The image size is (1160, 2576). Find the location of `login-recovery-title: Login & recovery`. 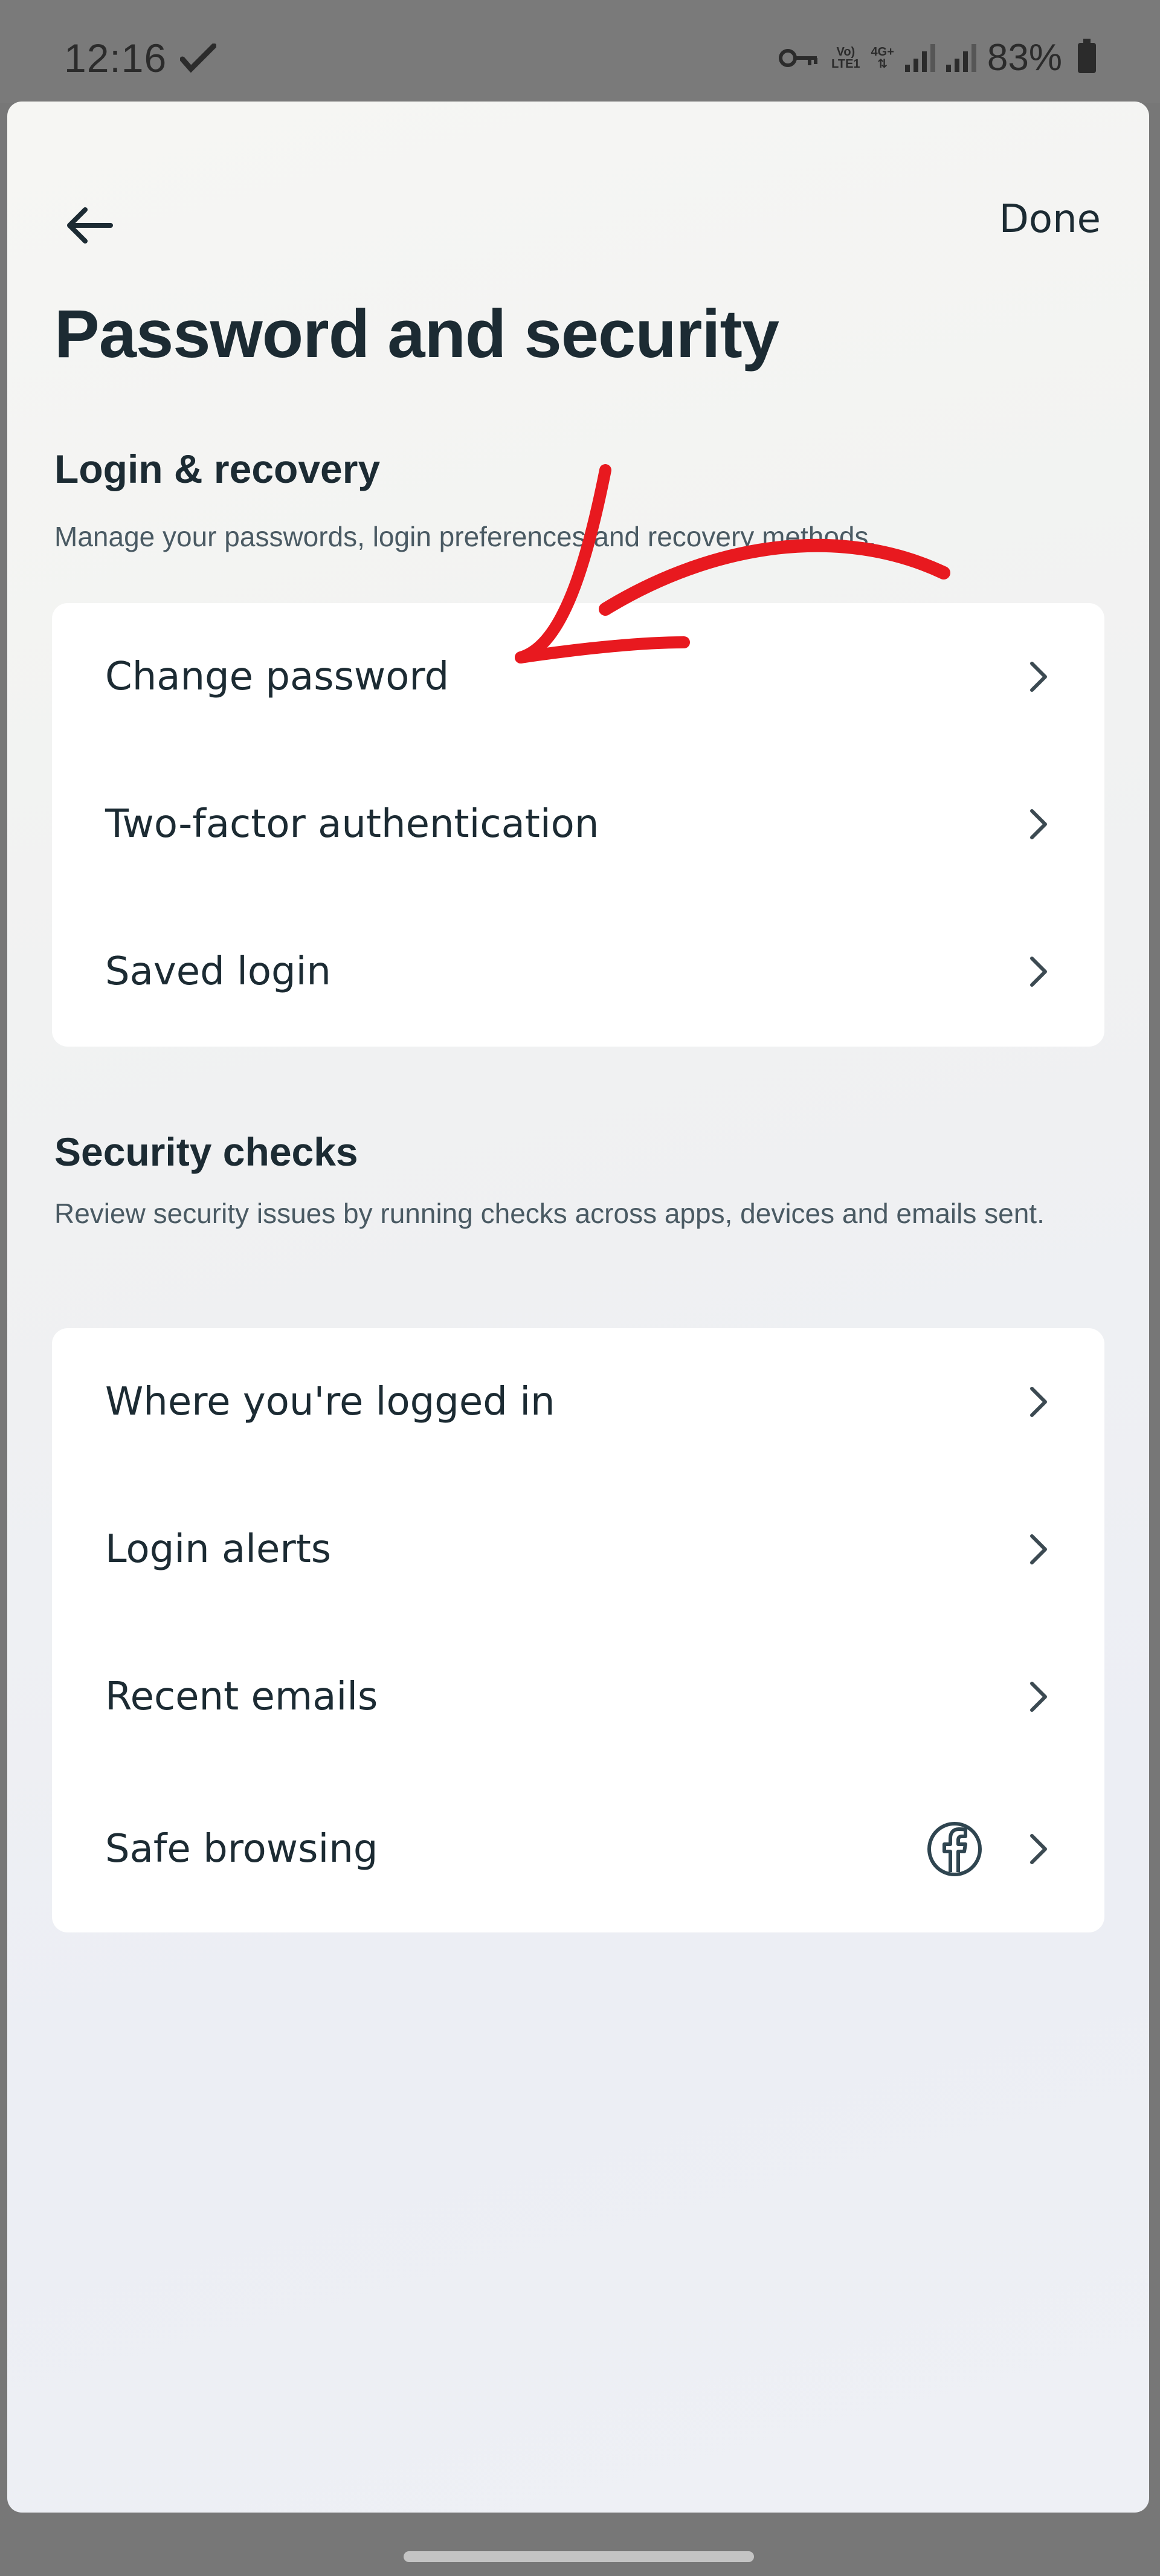

login-recovery-title: Login & recovery is located at coordinates (217, 469).